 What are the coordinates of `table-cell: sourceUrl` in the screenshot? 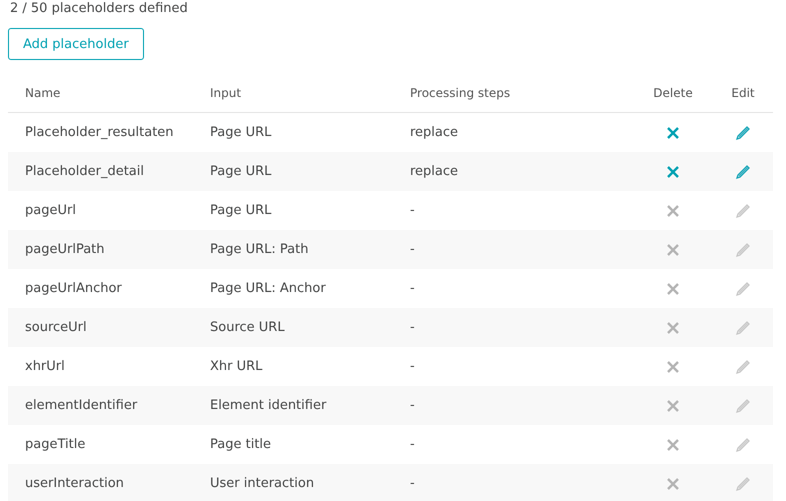 It's located at (56, 327).